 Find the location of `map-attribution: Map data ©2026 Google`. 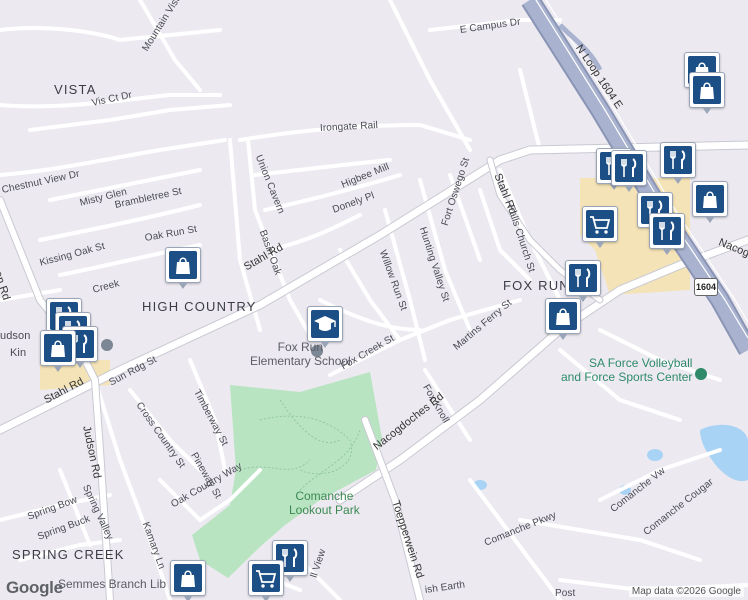

map-attribution: Map data ©2026 Google is located at coordinates (686, 591).